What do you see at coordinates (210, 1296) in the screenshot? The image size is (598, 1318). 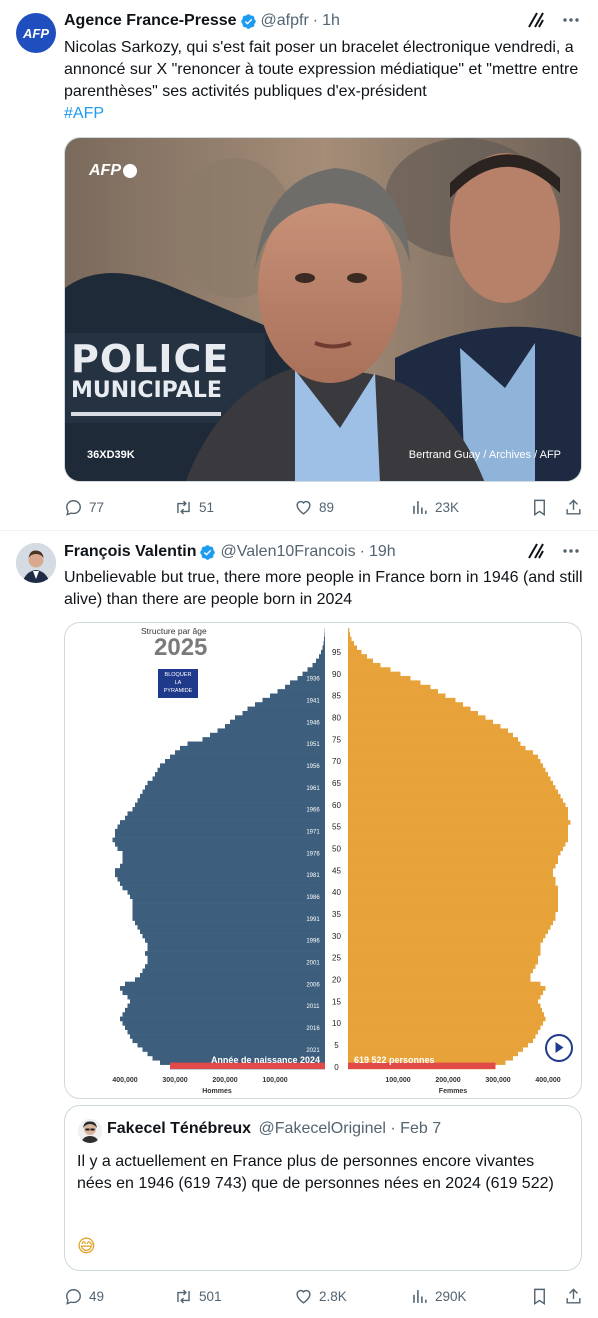 I see `repost-count: 501` at bounding box center [210, 1296].